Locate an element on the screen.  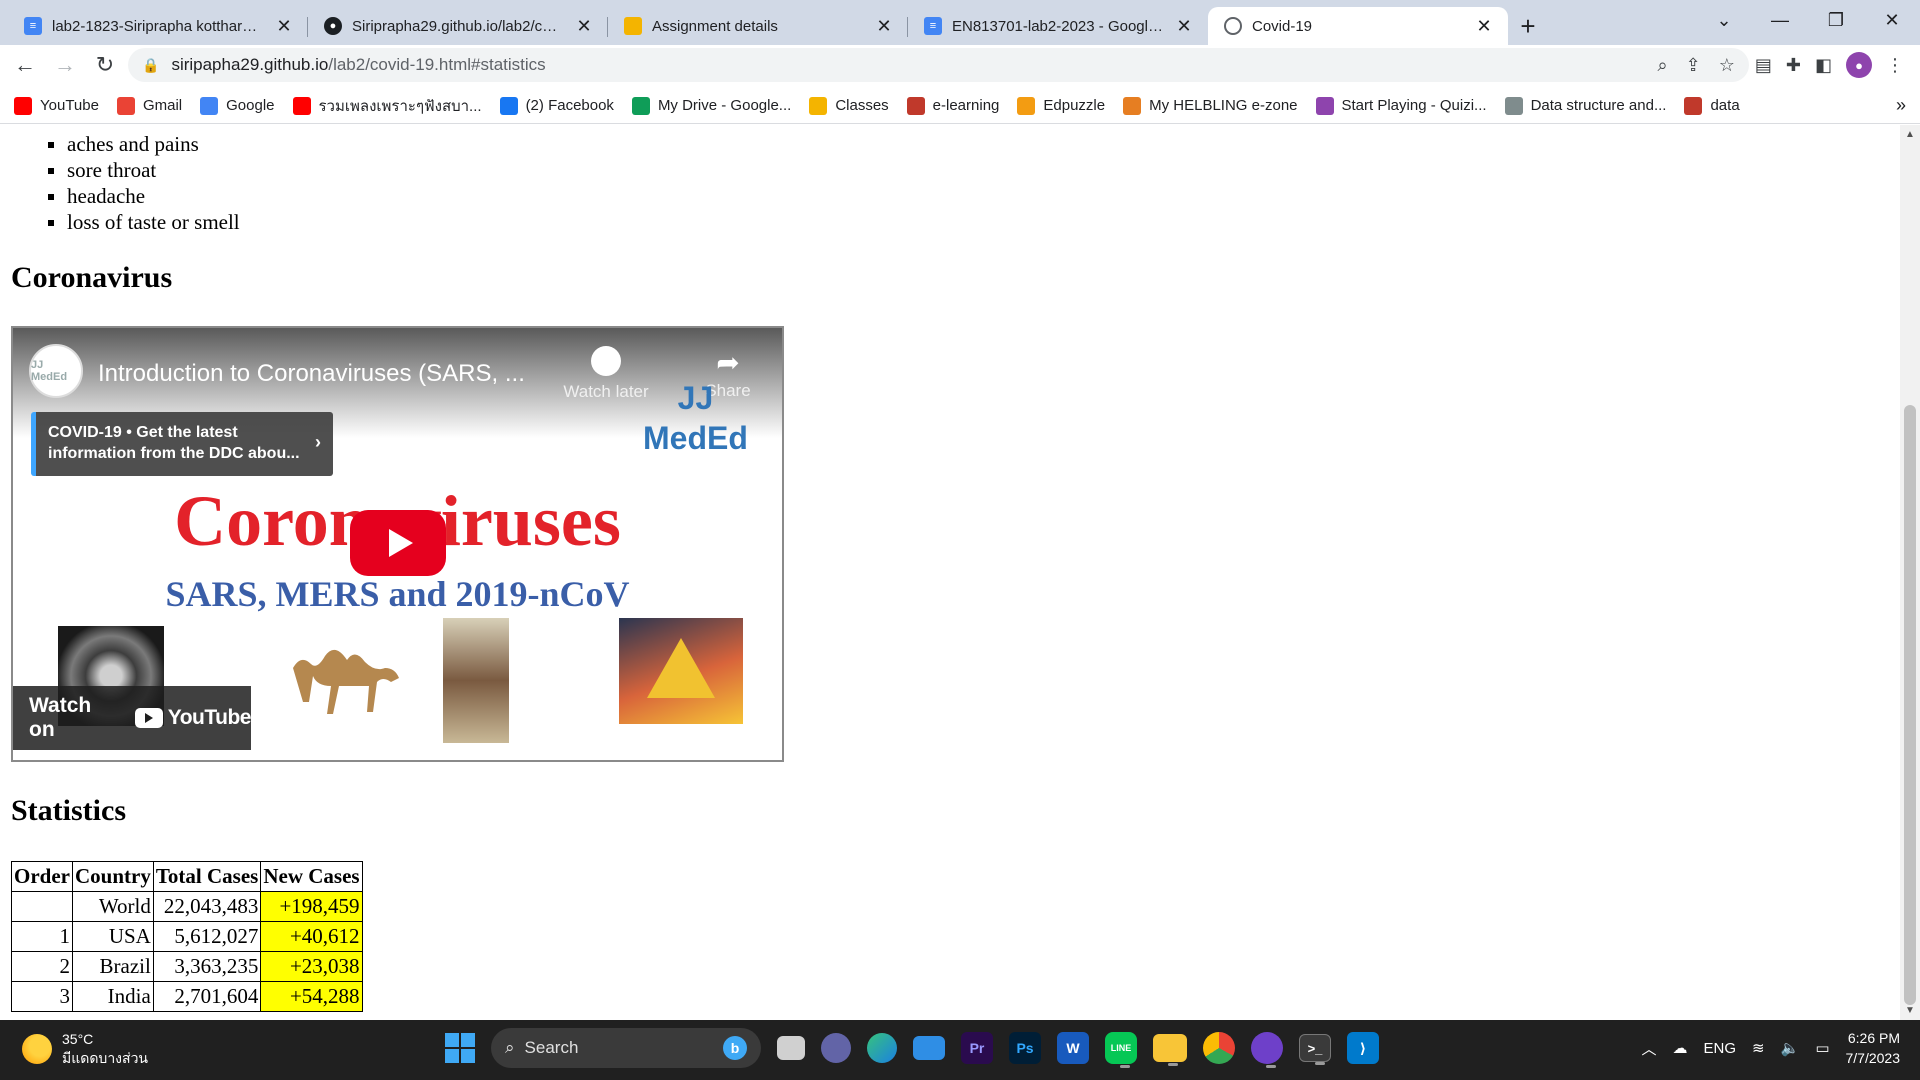
mail-icon is located at coordinates (929, 1048).